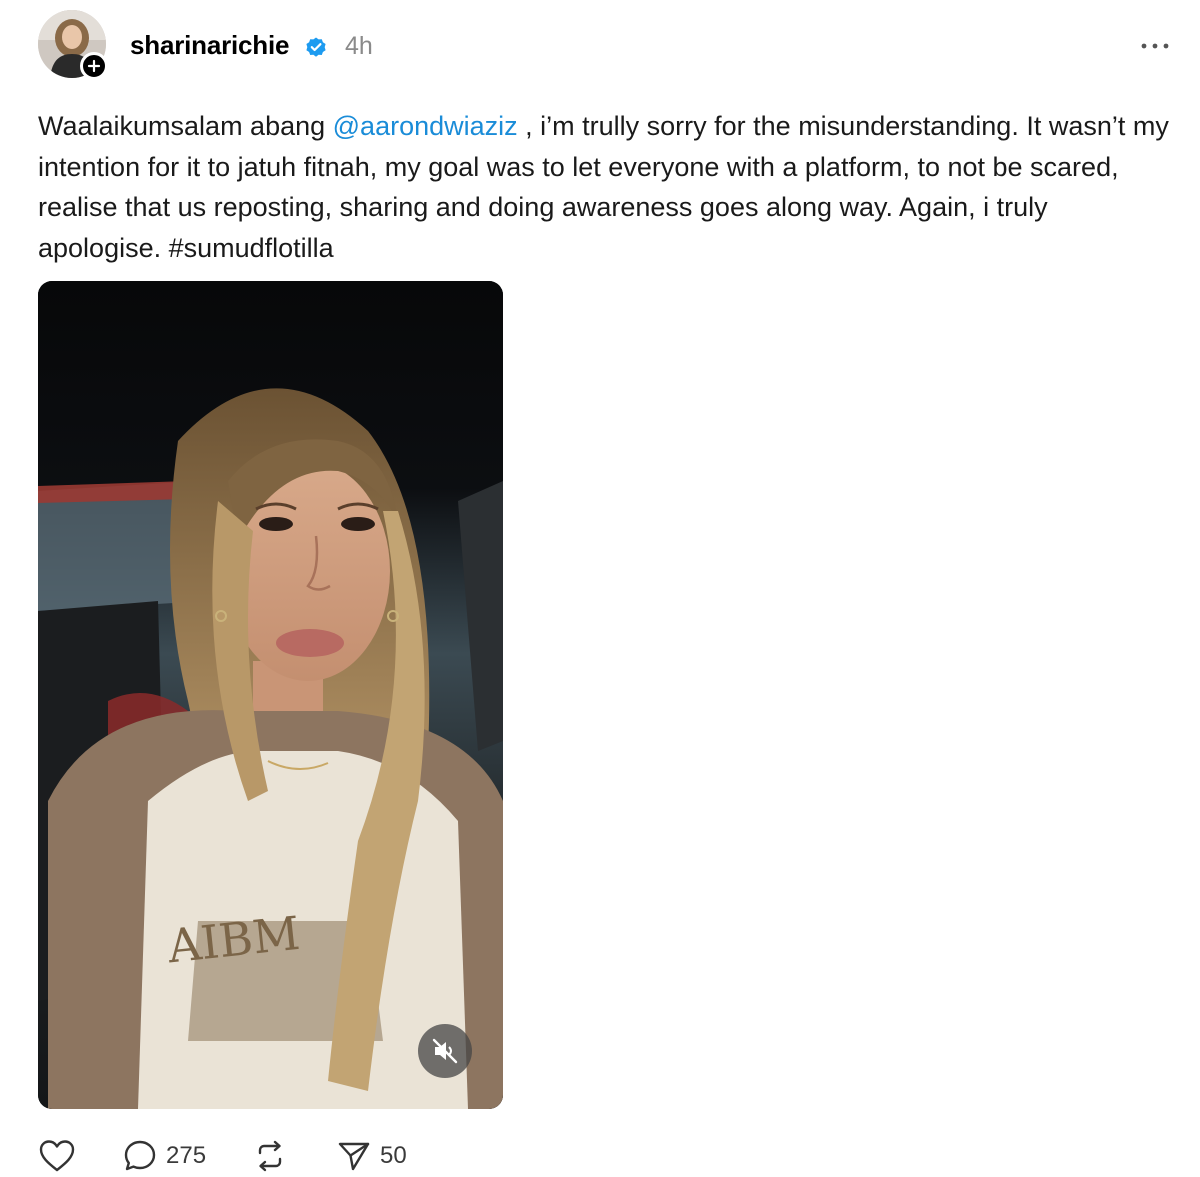  What do you see at coordinates (209, 45) in the screenshot?
I see `author-username: sharinarichie` at bounding box center [209, 45].